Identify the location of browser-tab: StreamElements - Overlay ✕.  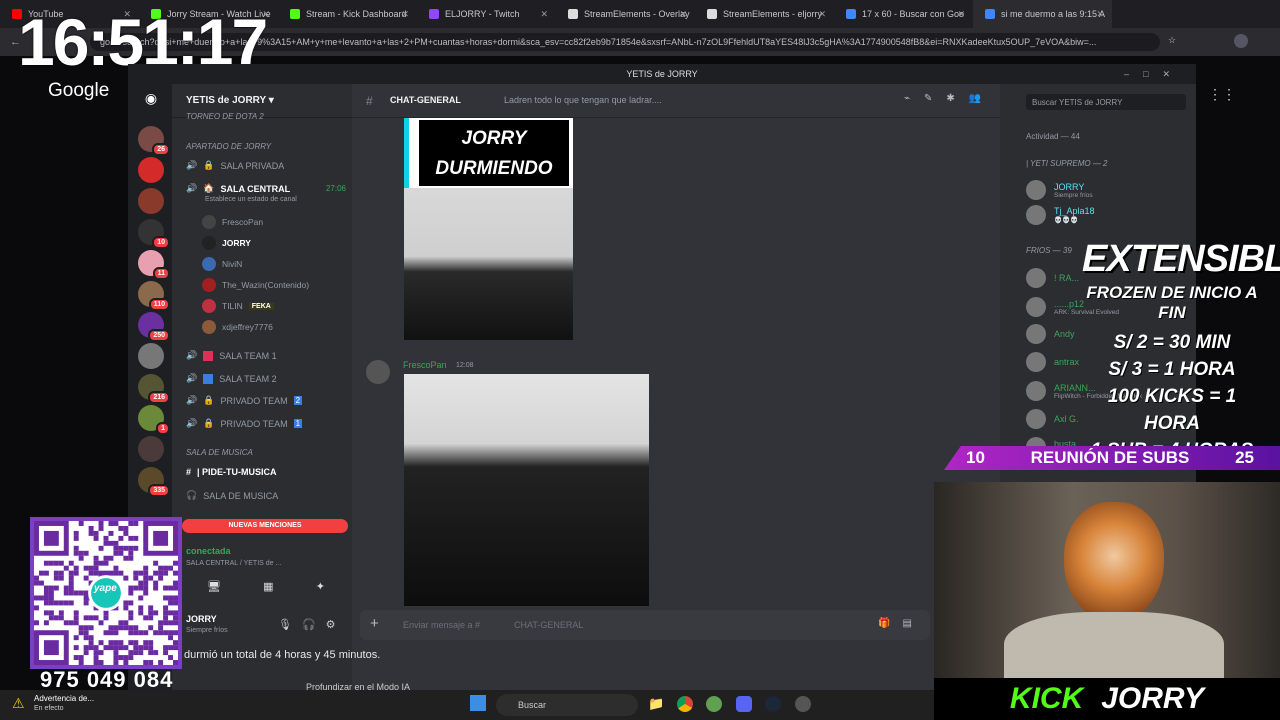
(625, 14).